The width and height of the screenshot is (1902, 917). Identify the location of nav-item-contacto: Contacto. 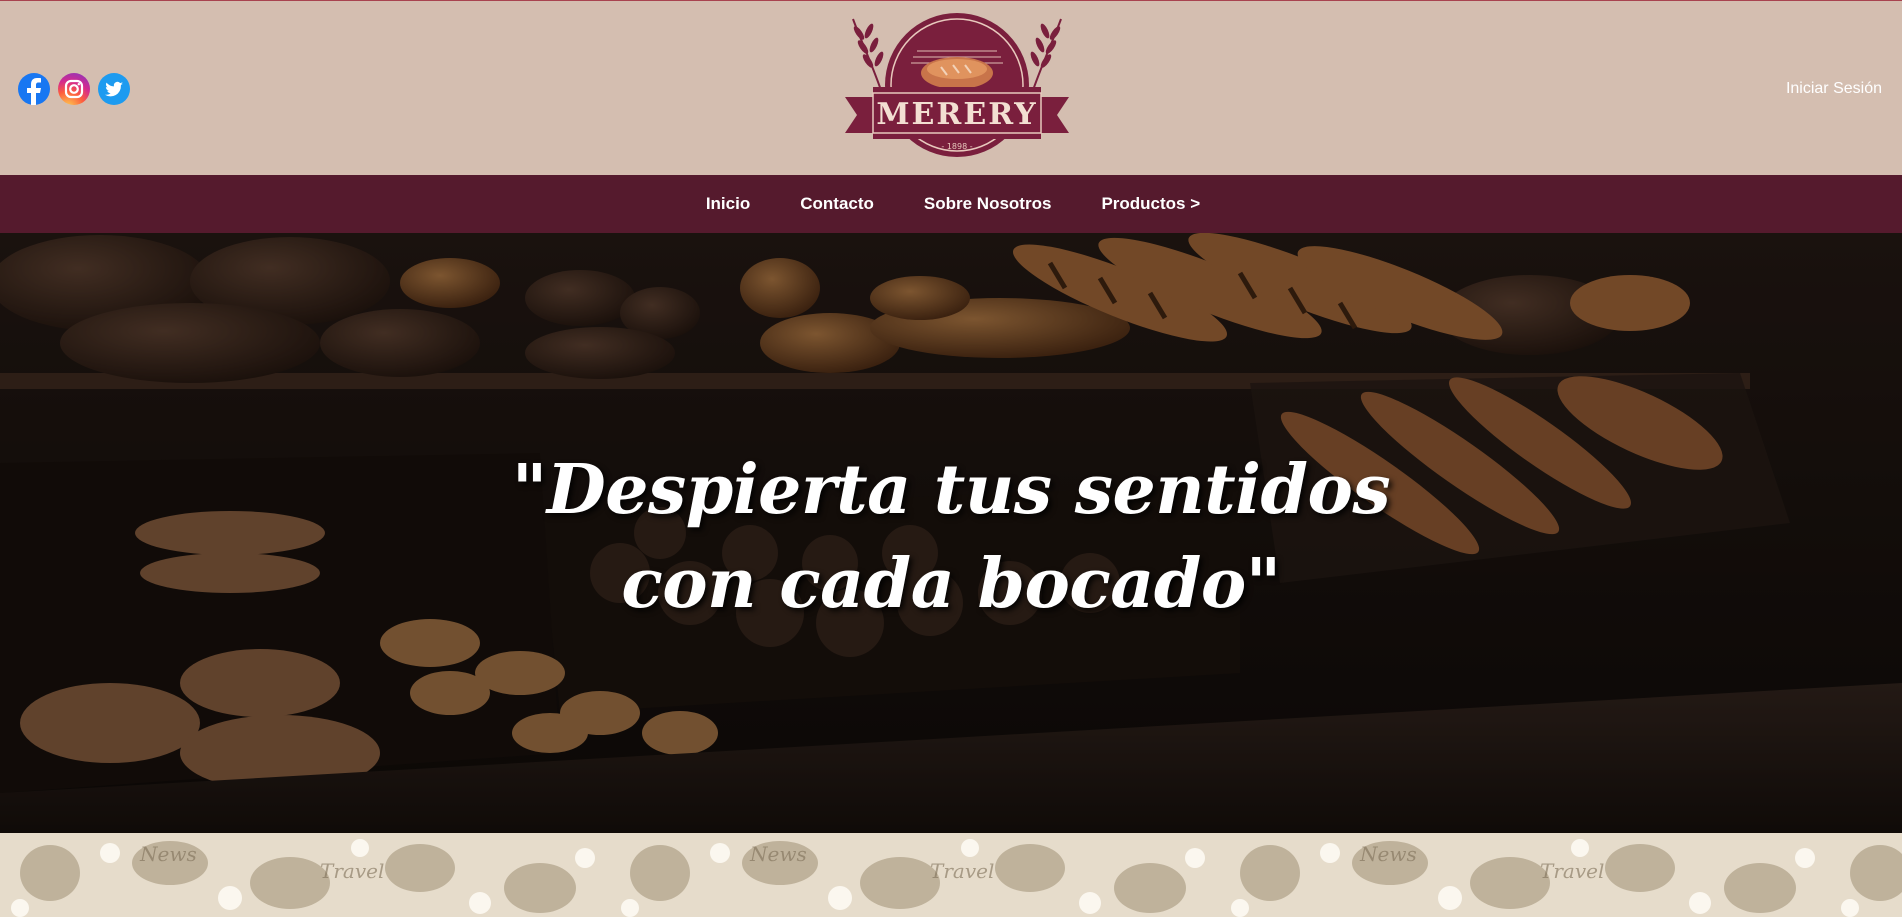
(837, 204).